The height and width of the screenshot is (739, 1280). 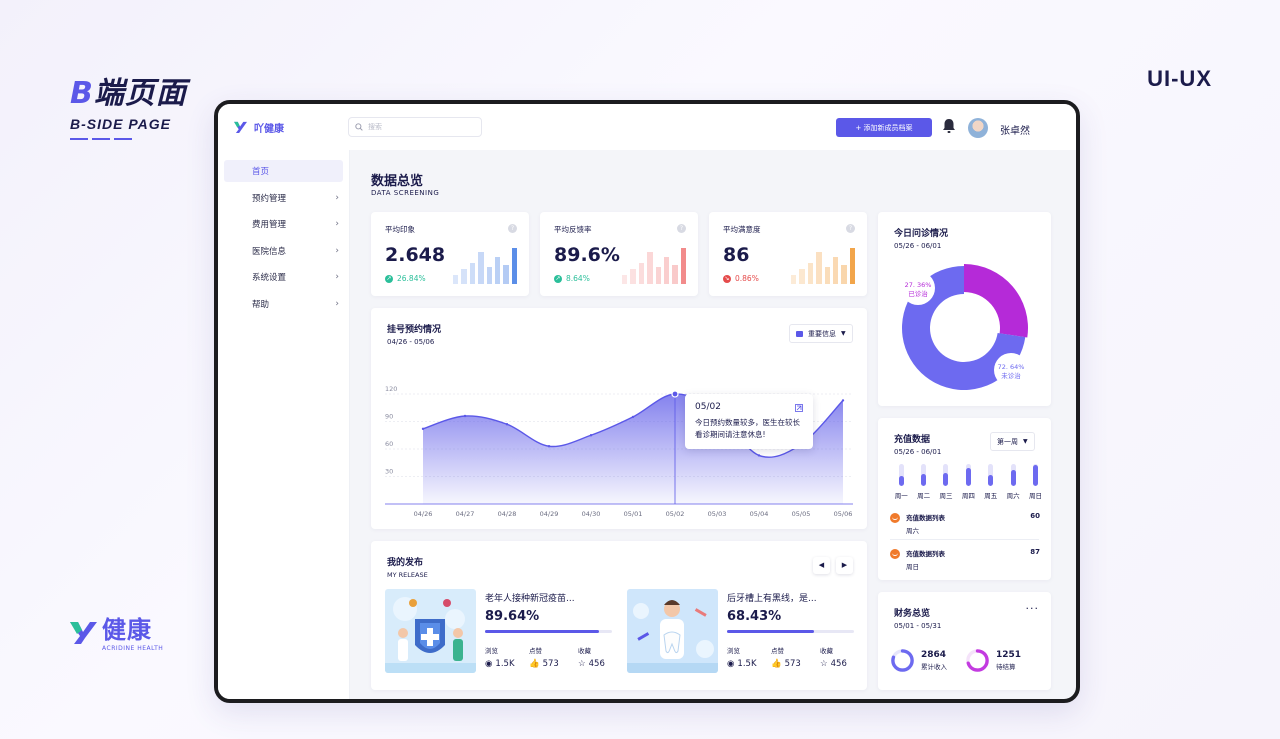 What do you see at coordinates (572, 278) in the screenshot?
I see `kpi-trend: ↗ 8.64%` at bounding box center [572, 278].